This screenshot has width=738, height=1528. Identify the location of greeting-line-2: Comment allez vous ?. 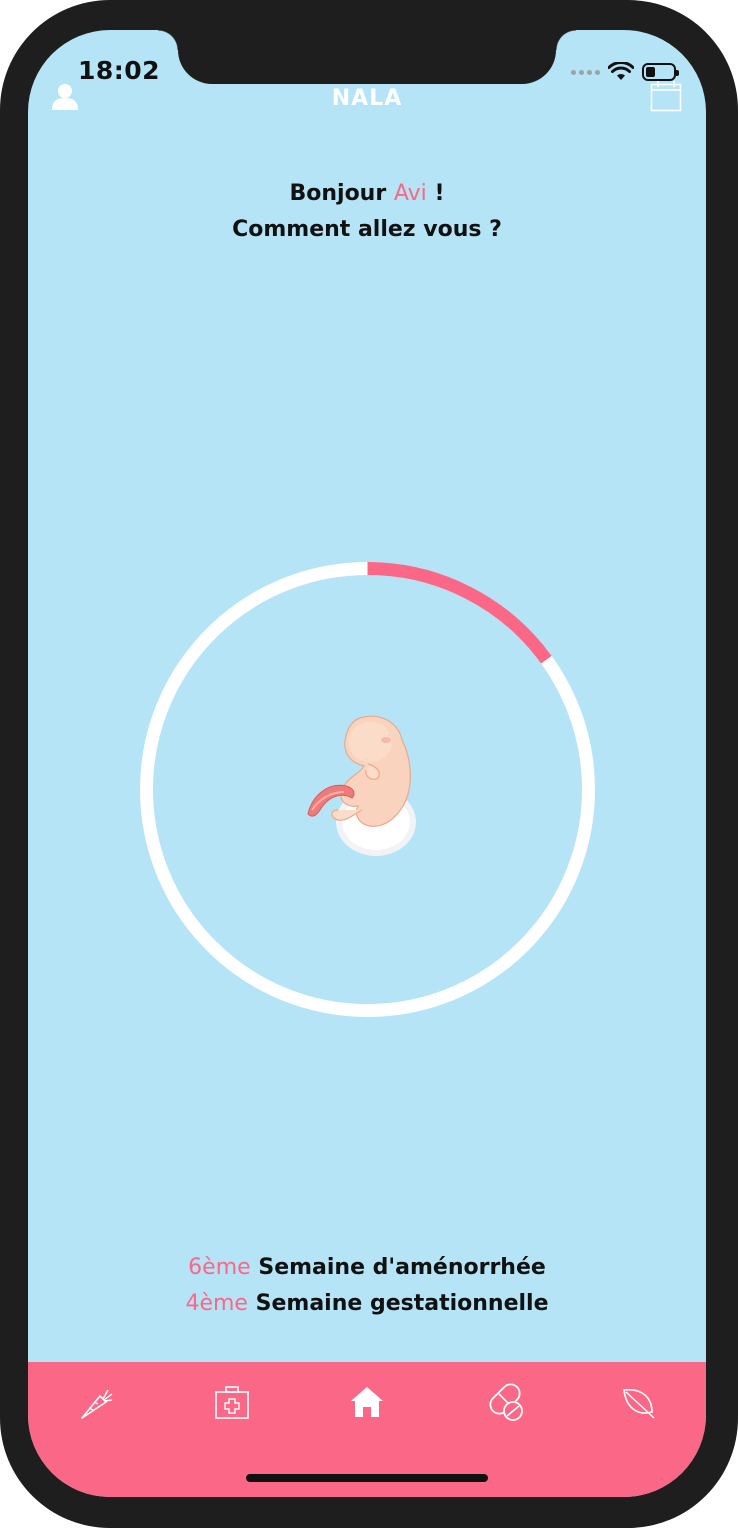
(367, 229).